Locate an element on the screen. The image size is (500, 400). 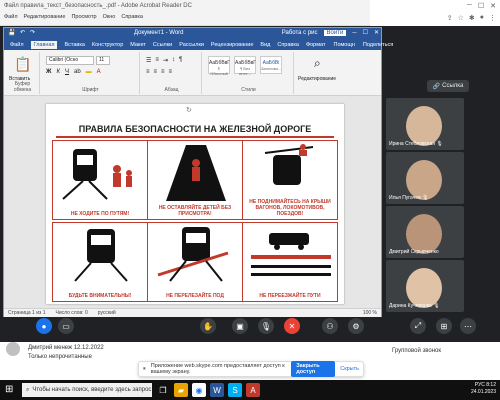
tab-home: Главная is located at coordinates (44, 45).